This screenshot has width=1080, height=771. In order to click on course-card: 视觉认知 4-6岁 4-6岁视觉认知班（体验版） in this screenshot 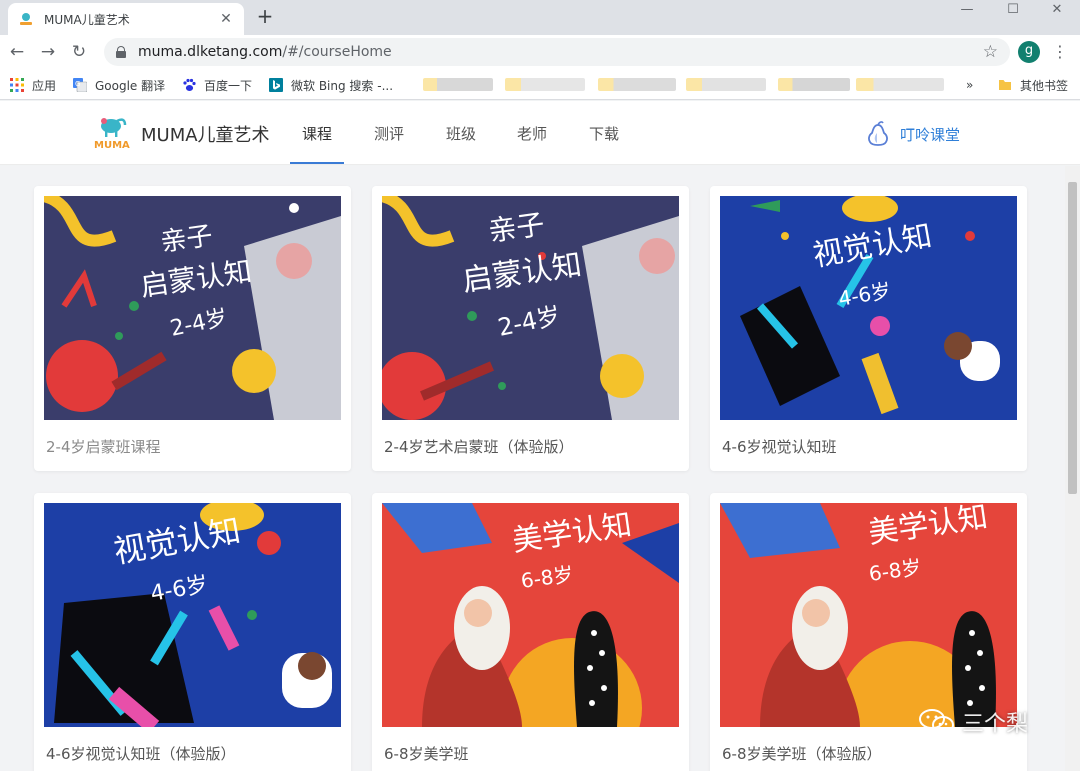, I will do `click(192, 632)`.